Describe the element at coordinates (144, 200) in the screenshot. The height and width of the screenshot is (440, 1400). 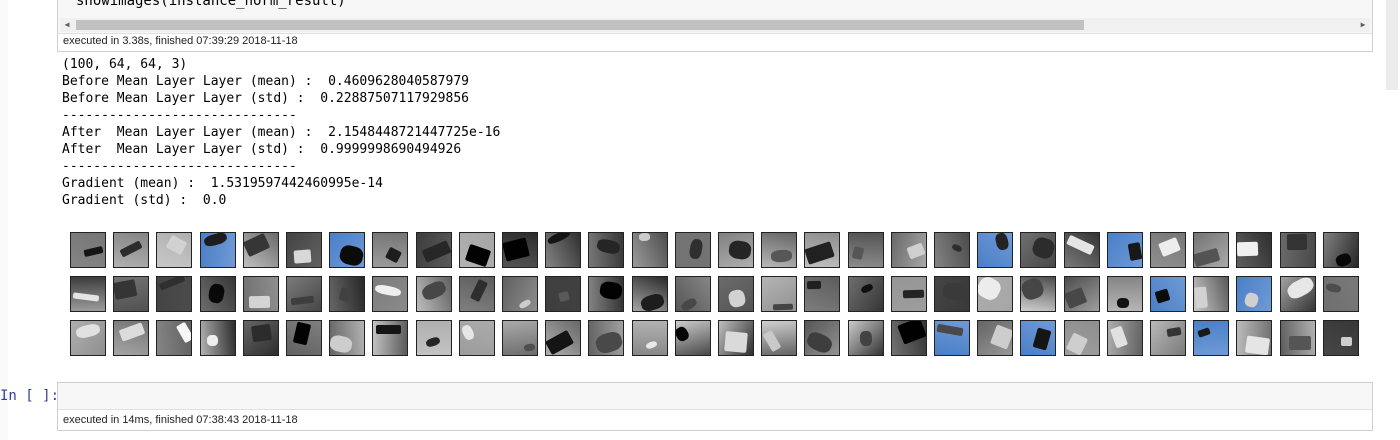
I see `output-line: Gradient (std) : 0.0` at that location.